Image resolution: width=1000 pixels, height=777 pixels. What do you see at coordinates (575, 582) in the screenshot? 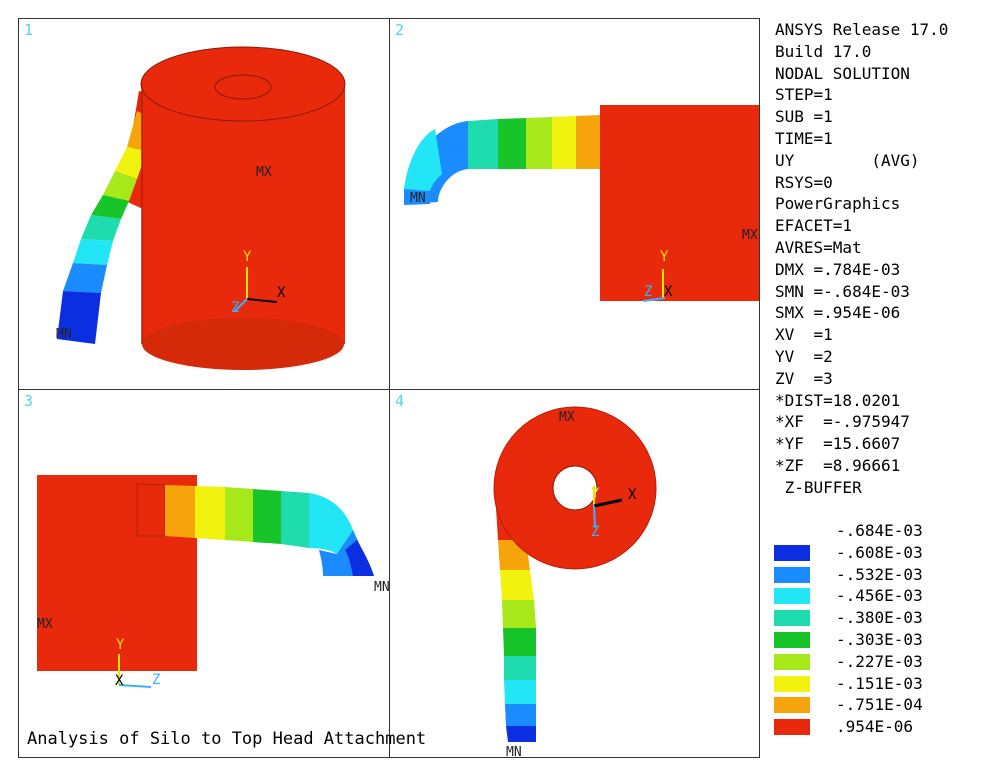
I see `viewport-4-graphic: MX MN Y X Z` at bounding box center [575, 582].